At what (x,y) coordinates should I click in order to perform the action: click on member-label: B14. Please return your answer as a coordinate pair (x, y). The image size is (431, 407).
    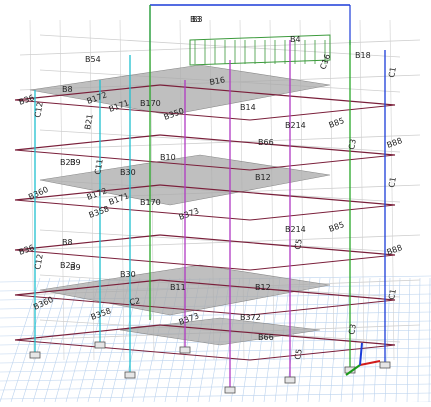
    Looking at the image, I should click on (248, 107).